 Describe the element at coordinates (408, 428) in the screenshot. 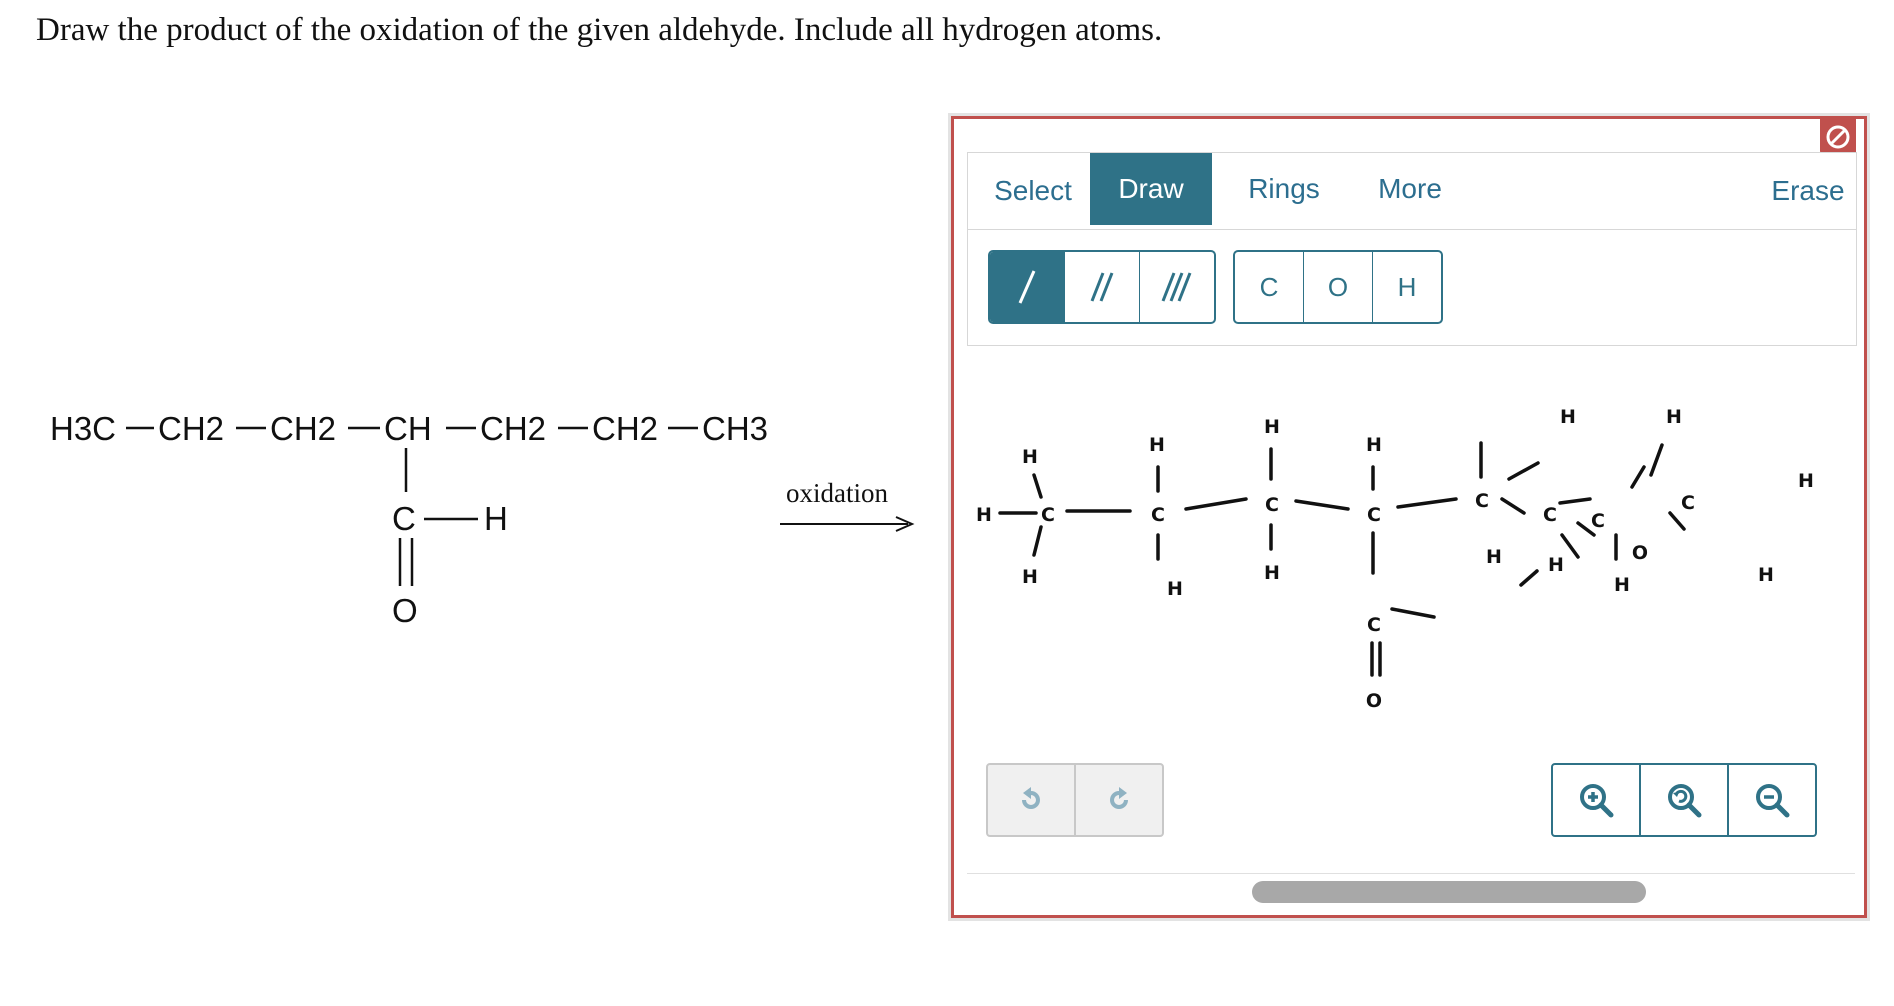

I see `chain-group-4: CH` at that location.